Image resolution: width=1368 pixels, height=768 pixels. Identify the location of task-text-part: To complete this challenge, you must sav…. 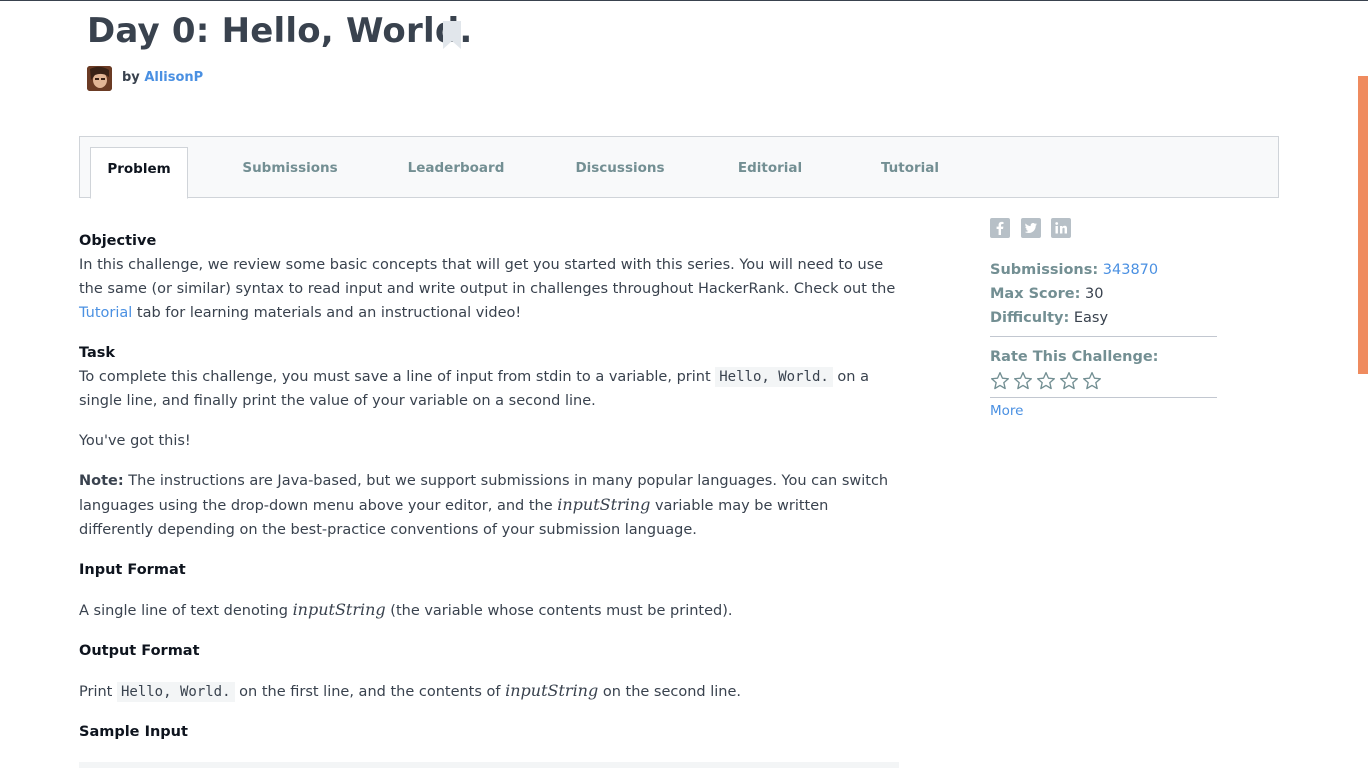
(397, 377).